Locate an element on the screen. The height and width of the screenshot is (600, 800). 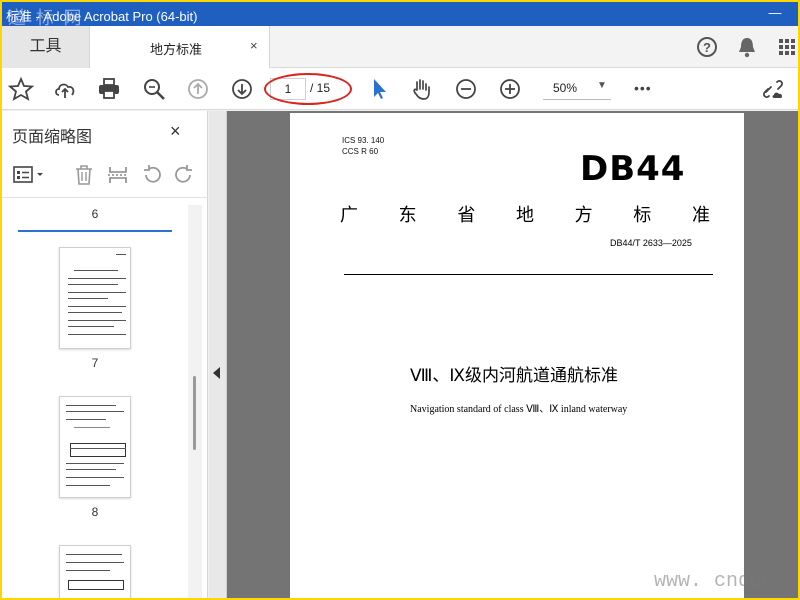
link-cloud-icon is located at coordinates (773, 89).